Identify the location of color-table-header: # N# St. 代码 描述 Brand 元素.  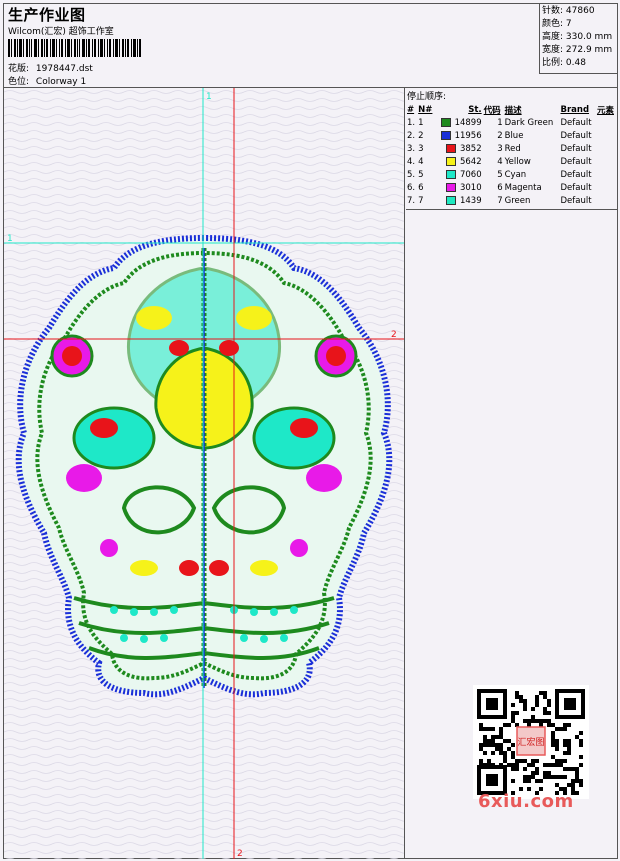
(511, 109).